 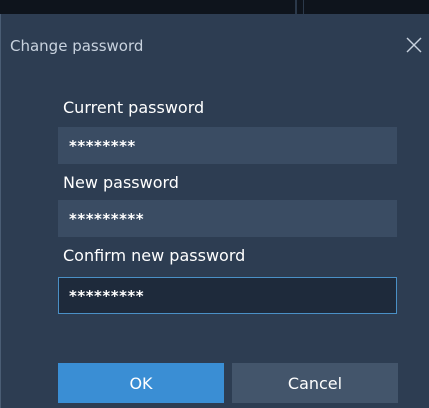 What do you see at coordinates (141, 383) in the screenshot?
I see `ok-button: OK` at bounding box center [141, 383].